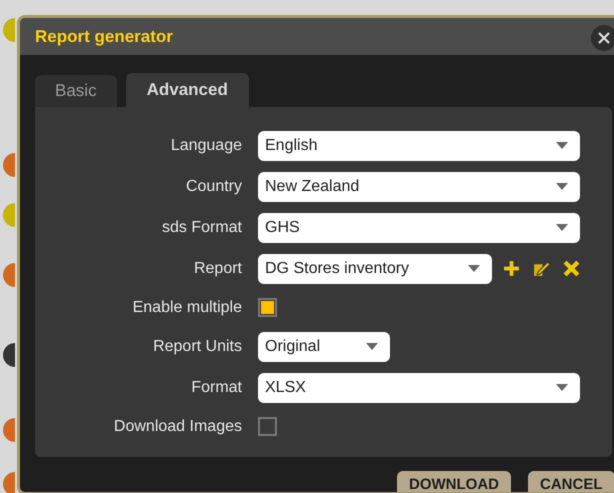 This screenshot has height=493, width=614. I want to click on field-label: Download Images, so click(177, 426).